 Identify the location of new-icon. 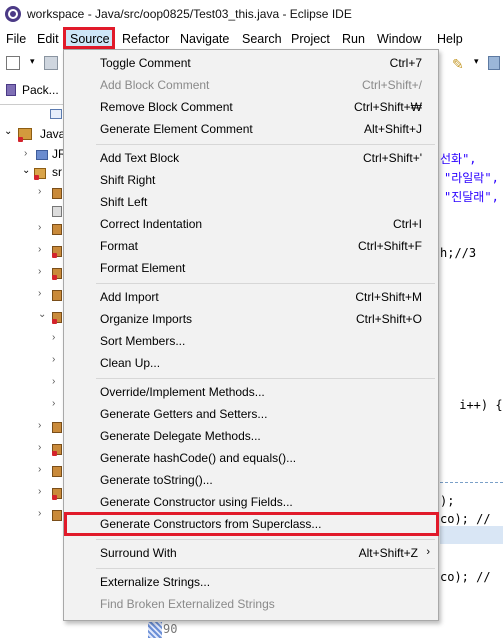
(13, 63).